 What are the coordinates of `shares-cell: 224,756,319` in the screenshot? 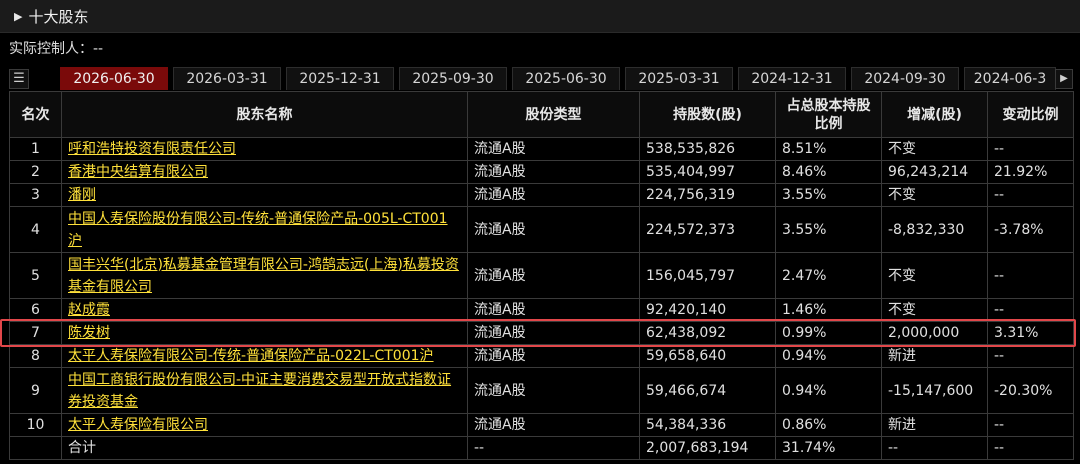 It's located at (707, 195).